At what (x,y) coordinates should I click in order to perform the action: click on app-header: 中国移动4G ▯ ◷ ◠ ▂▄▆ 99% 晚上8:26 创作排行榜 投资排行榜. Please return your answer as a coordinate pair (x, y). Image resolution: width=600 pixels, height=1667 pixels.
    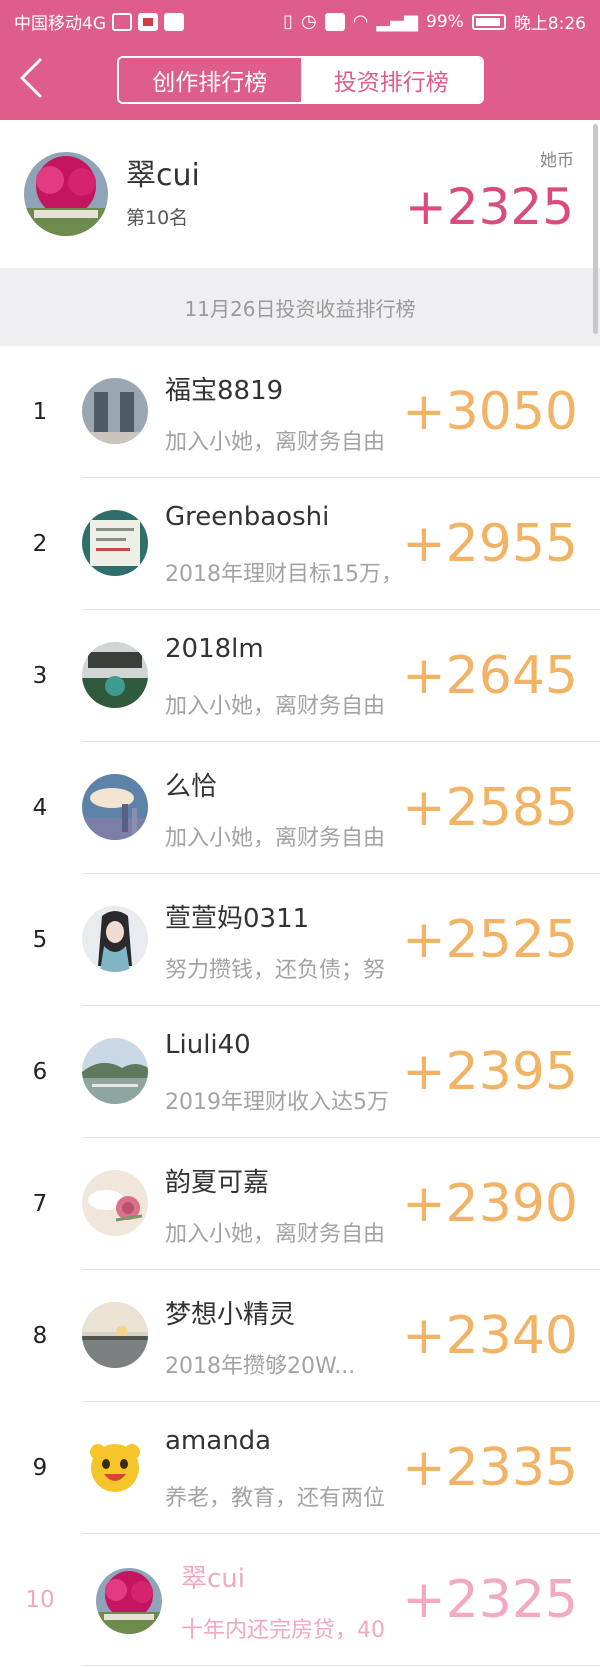
    Looking at the image, I should click on (300, 60).